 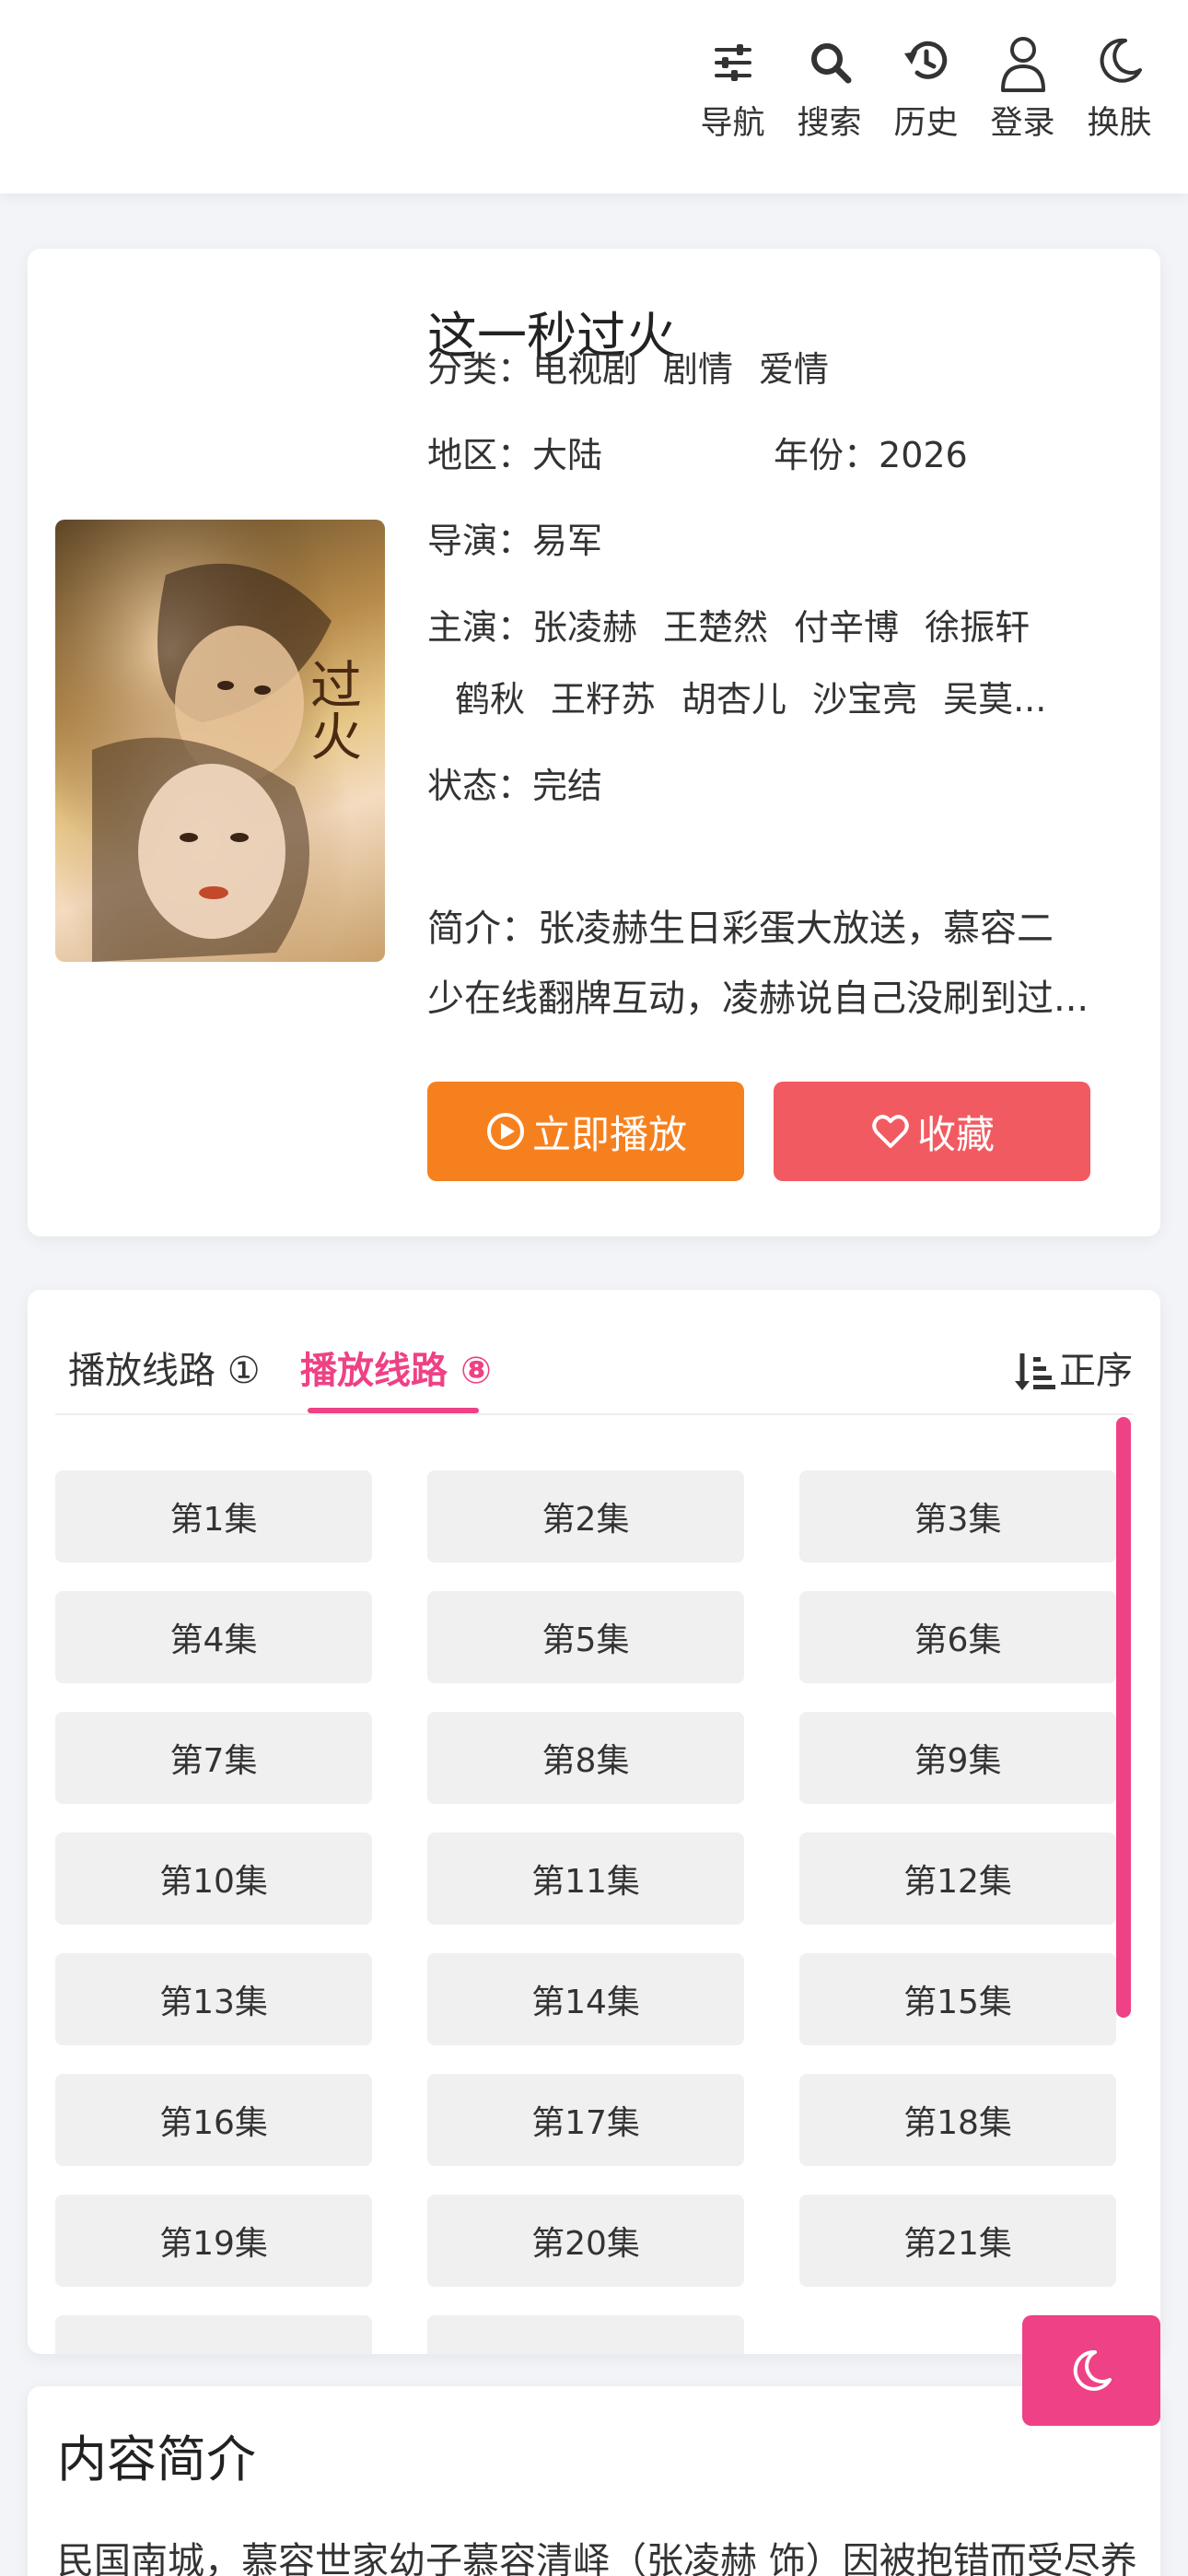 What do you see at coordinates (213, 2241) in the screenshot?
I see `episode-button: 第19集` at bounding box center [213, 2241].